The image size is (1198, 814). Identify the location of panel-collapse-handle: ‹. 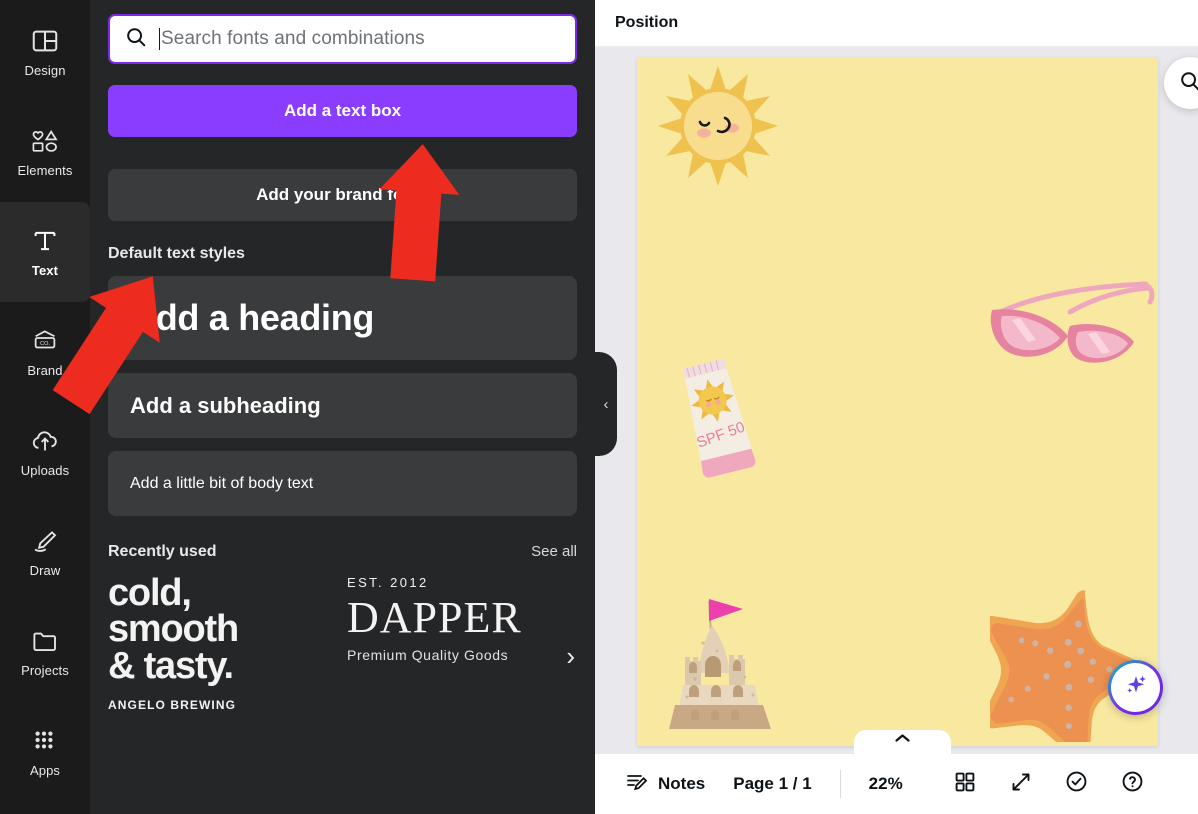
(606, 404).